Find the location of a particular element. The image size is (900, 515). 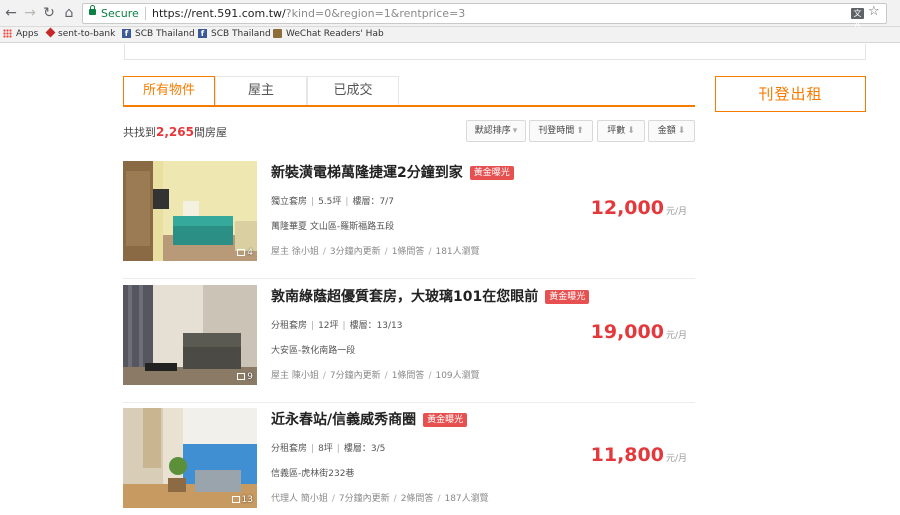

bookmark-label: Apps is located at coordinates (27, 34).